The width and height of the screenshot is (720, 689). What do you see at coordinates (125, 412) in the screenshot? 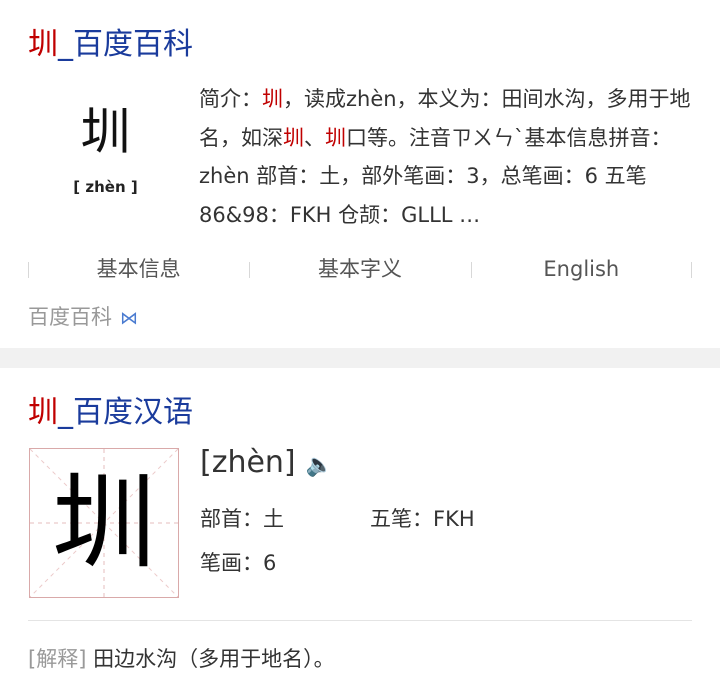
I see `title-source: _百度汉语` at bounding box center [125, 412].